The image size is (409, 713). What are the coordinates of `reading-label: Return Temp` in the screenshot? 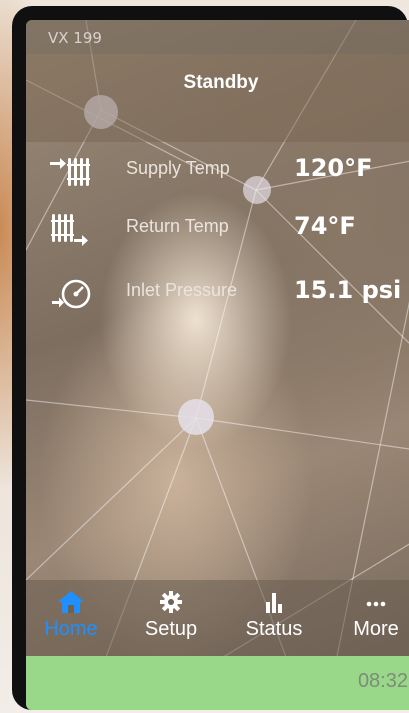 It's located at (177, 226).